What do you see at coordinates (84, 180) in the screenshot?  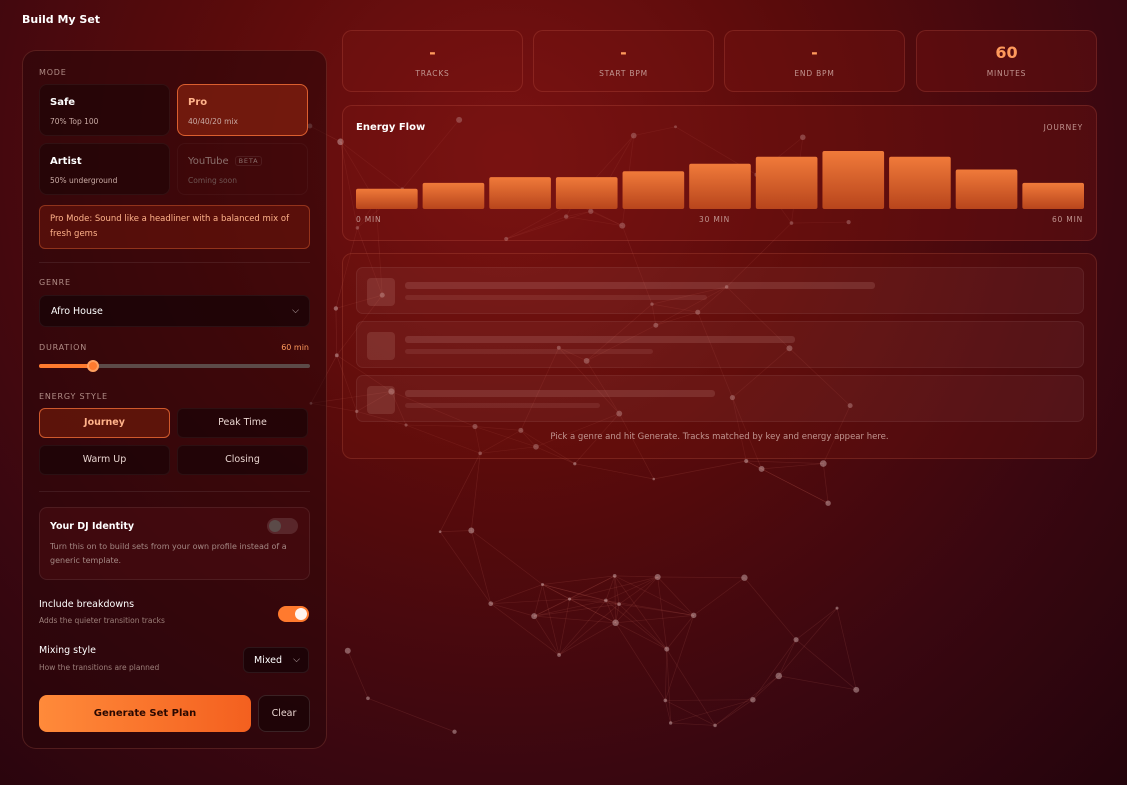 I see `mode-sub: 50% underground` at bounding box center [84, 180].